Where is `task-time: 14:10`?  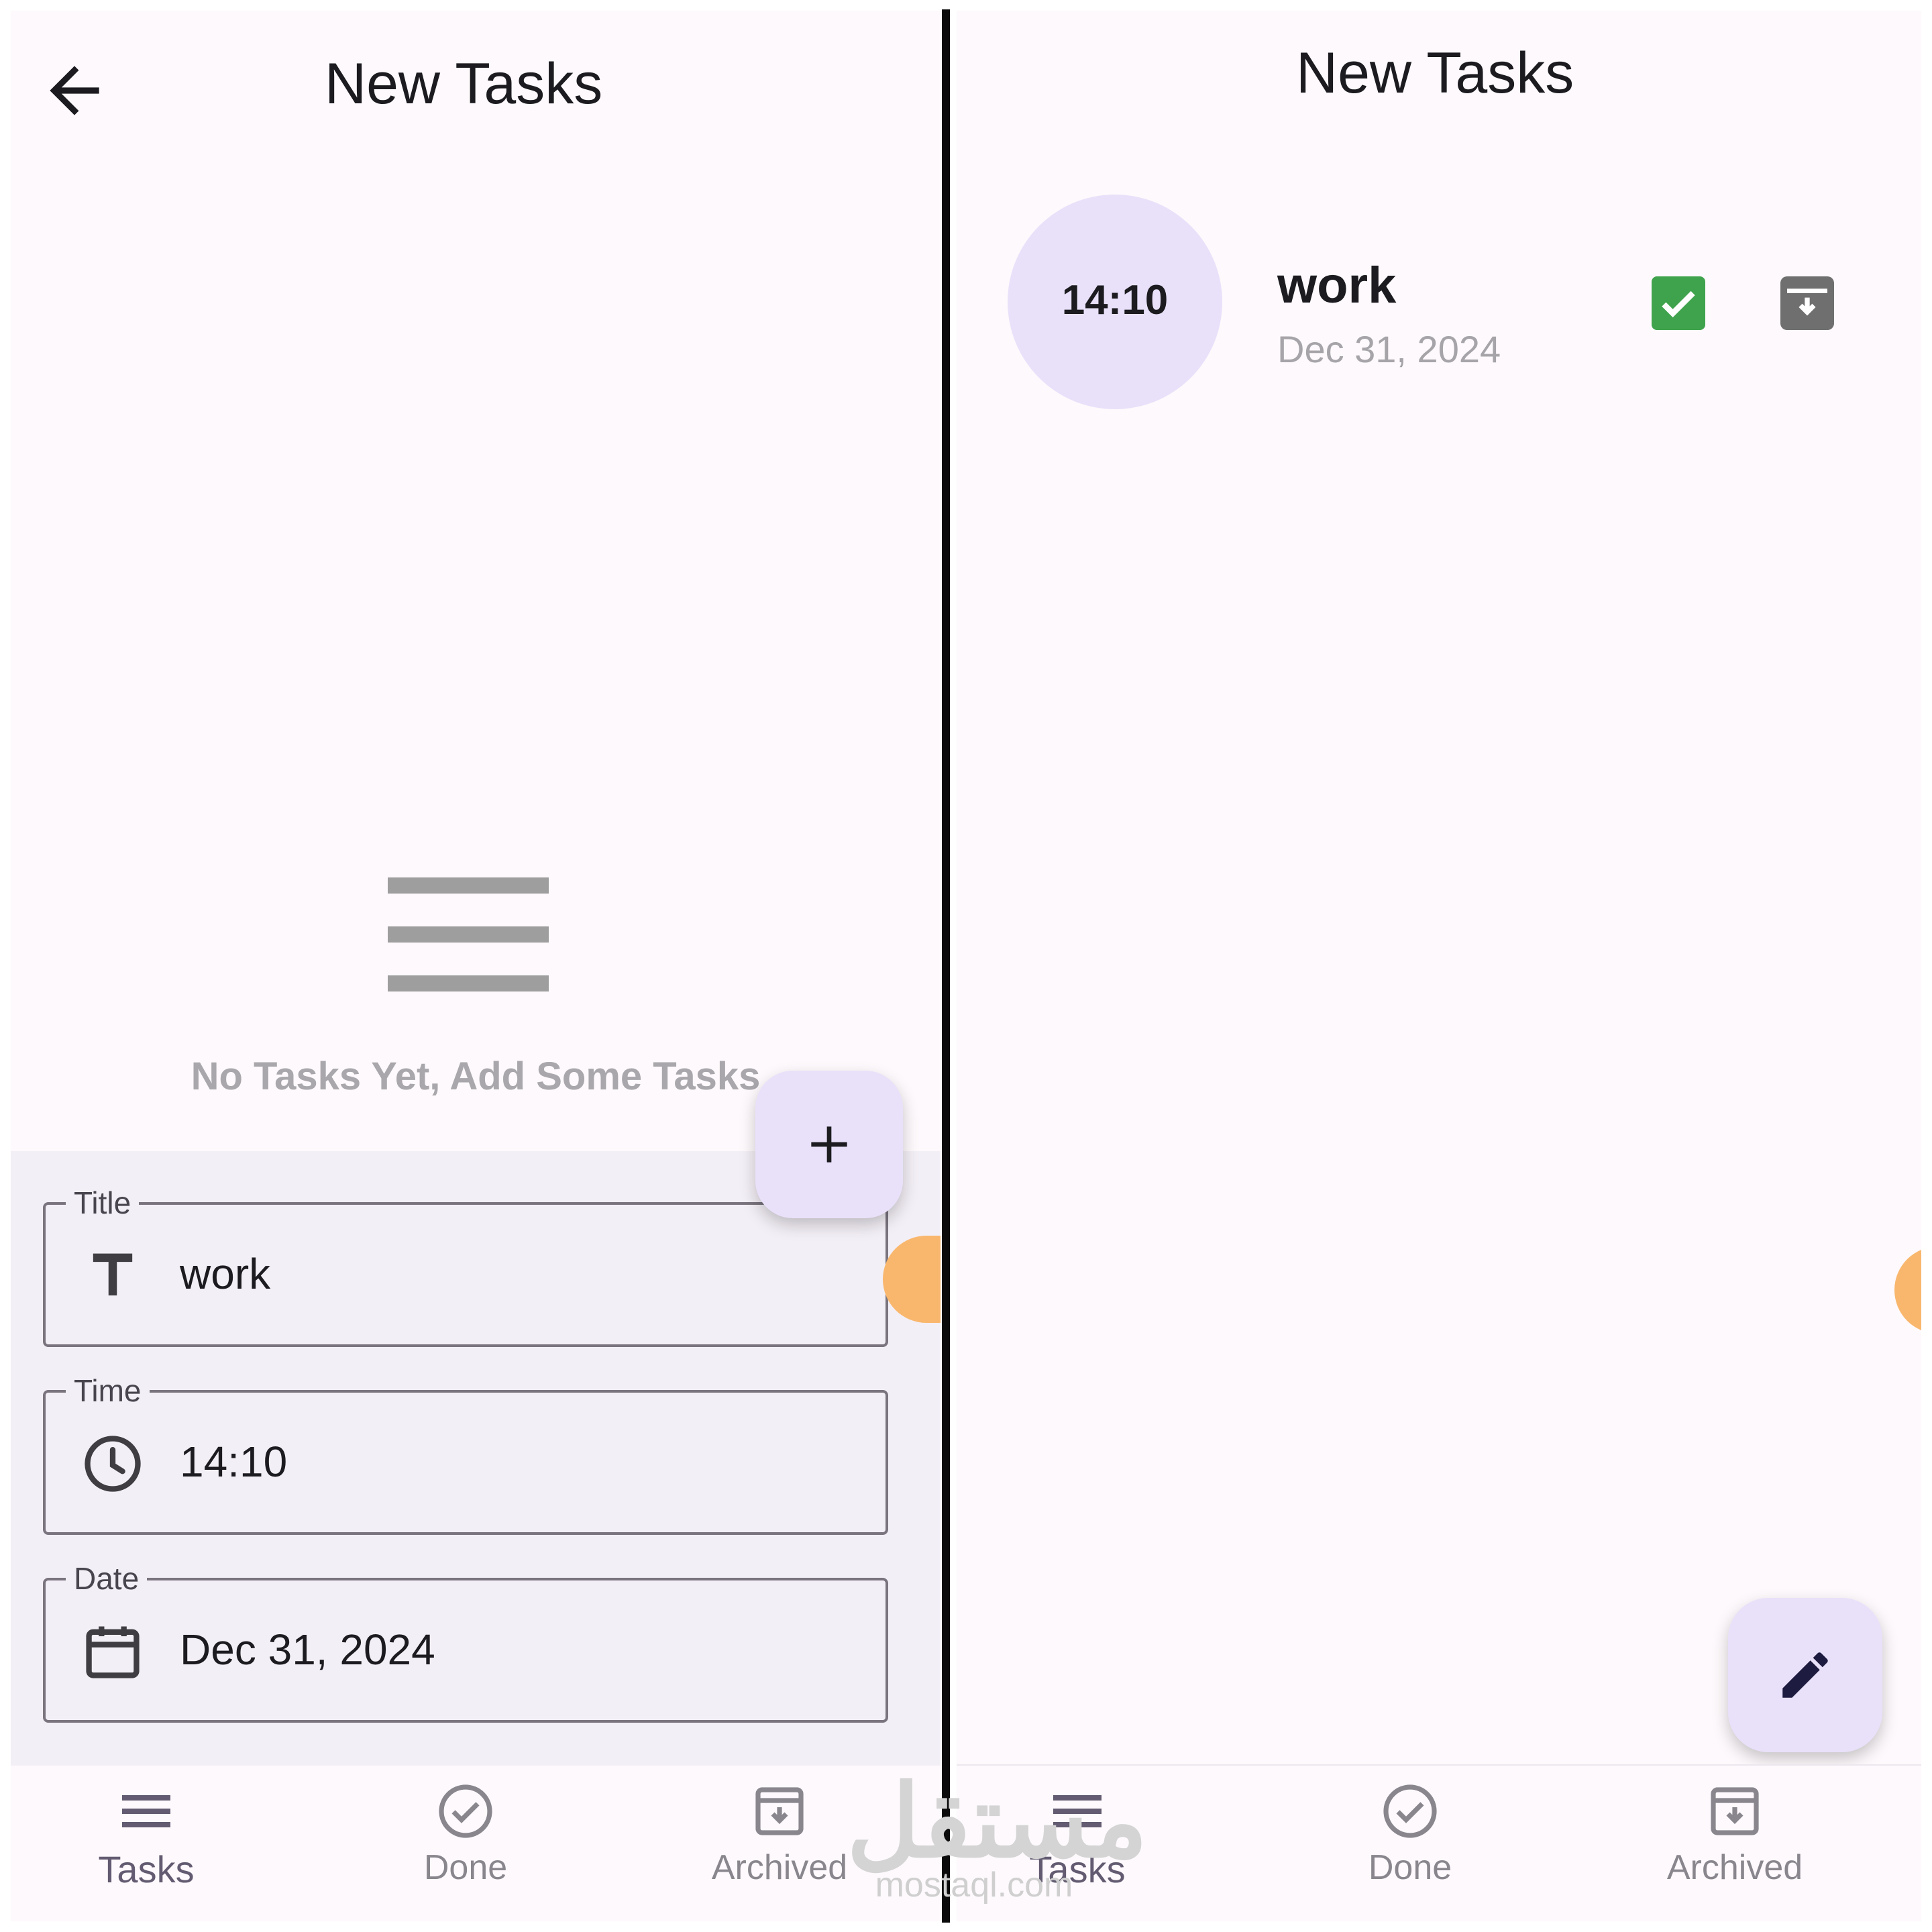 task-time: 14:10 is located at coordinates (1115, 300).